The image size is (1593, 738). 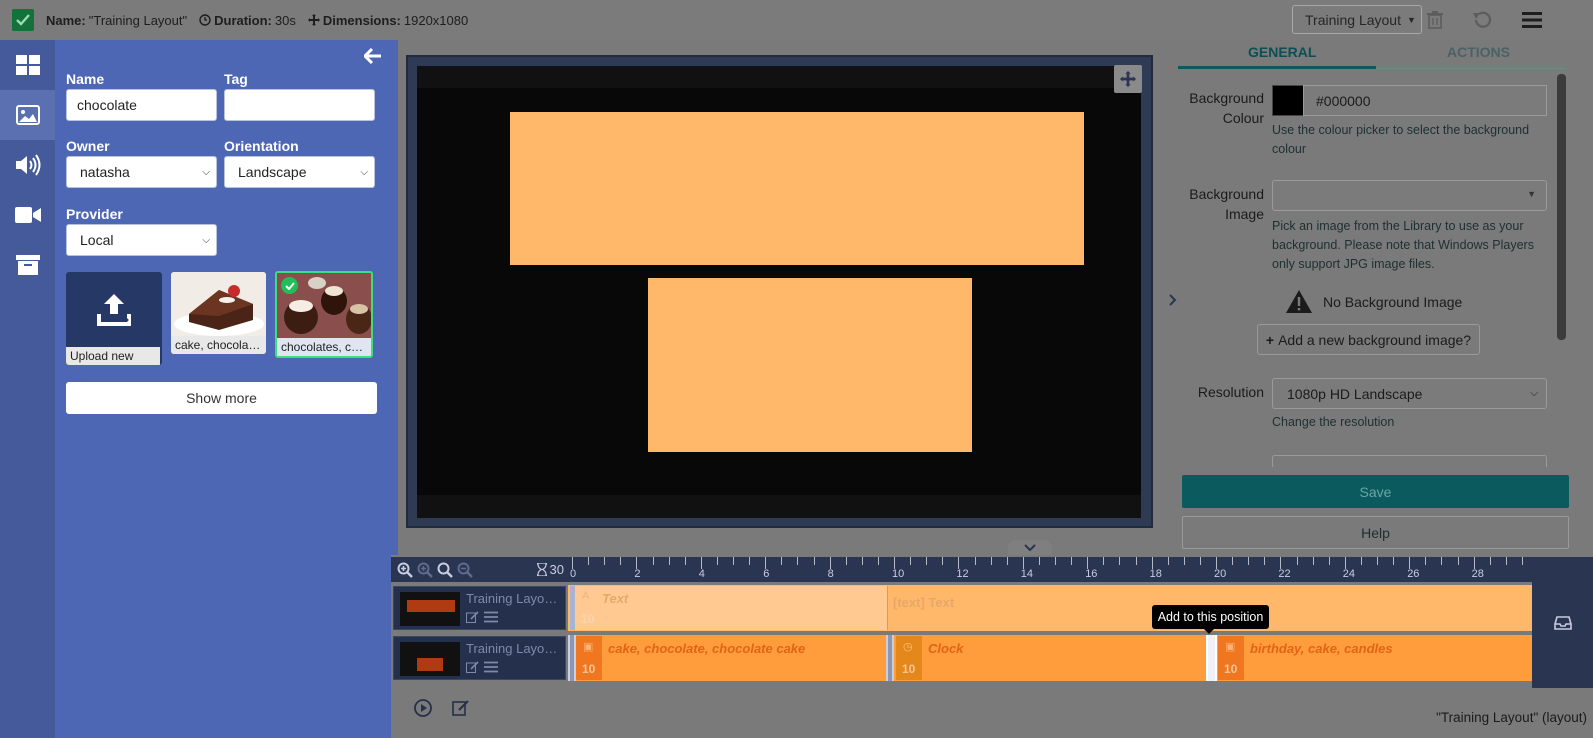 What do you see at coordinates (1478, 52) in the screenshot?
I see `tab-actions: ACTIONS` at bounding box center [1478, 52].